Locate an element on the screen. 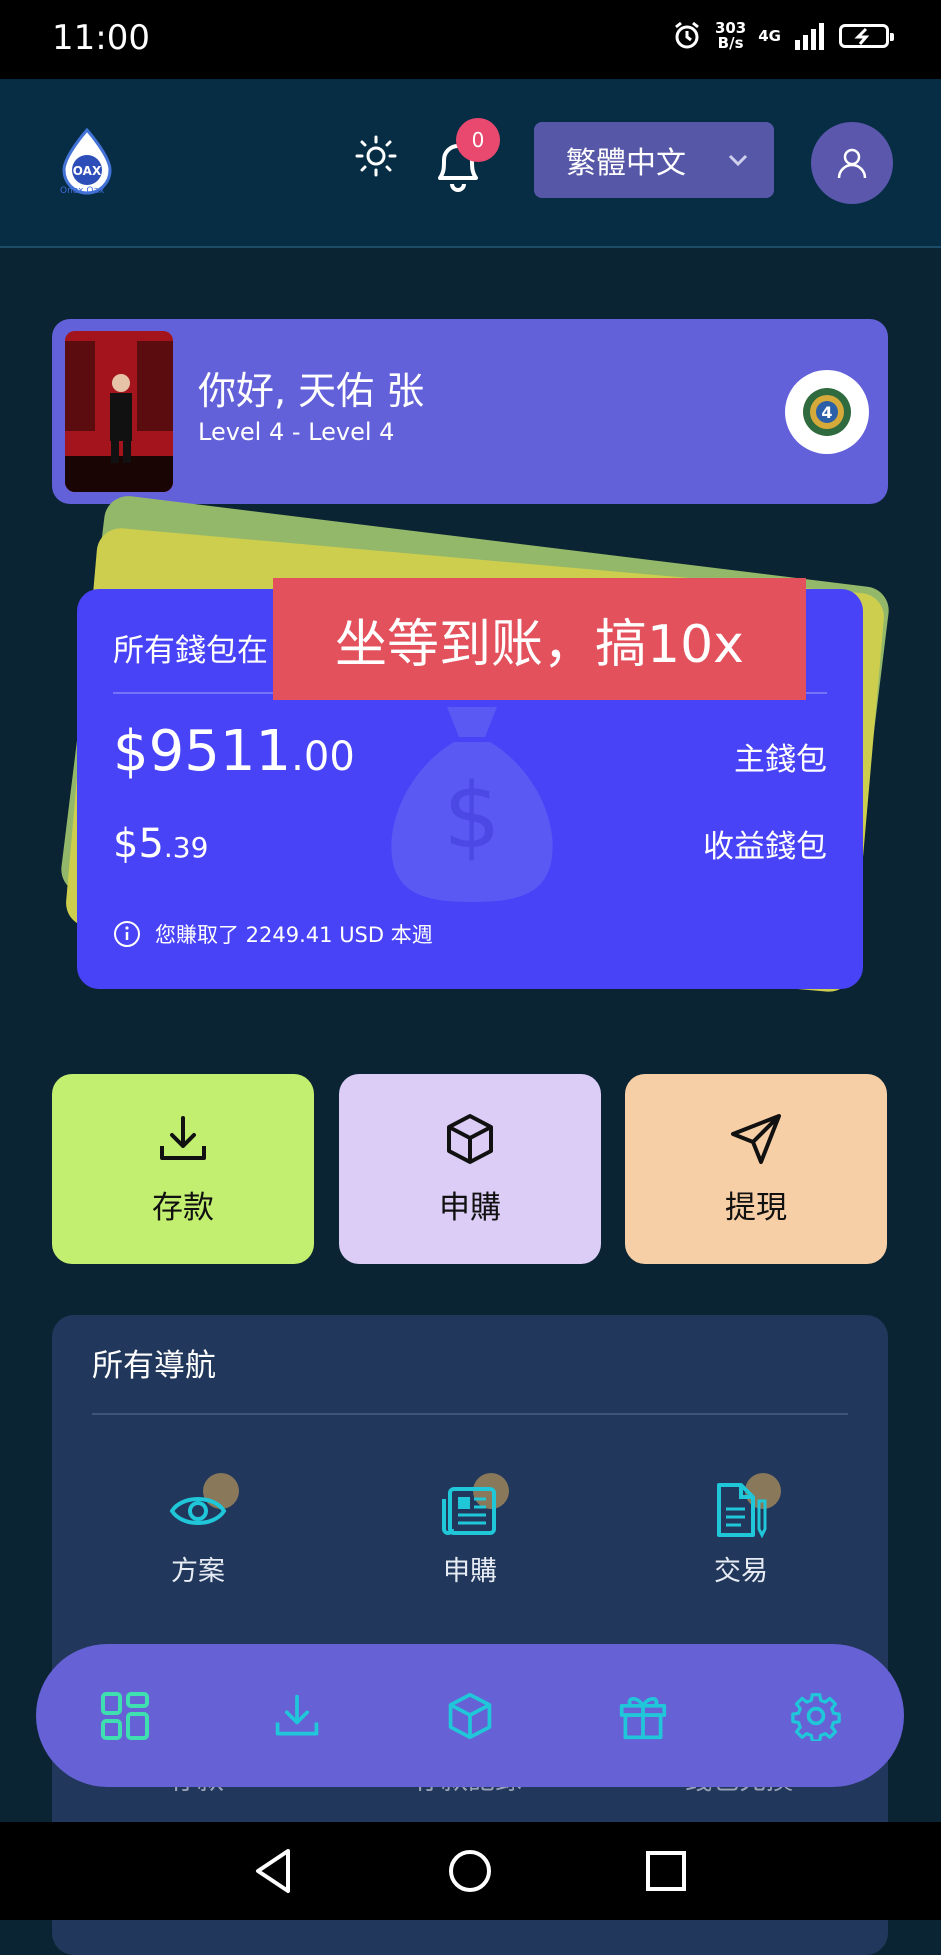  nav-item-subscribe: 申購 is located at coordinates (470, 1534).